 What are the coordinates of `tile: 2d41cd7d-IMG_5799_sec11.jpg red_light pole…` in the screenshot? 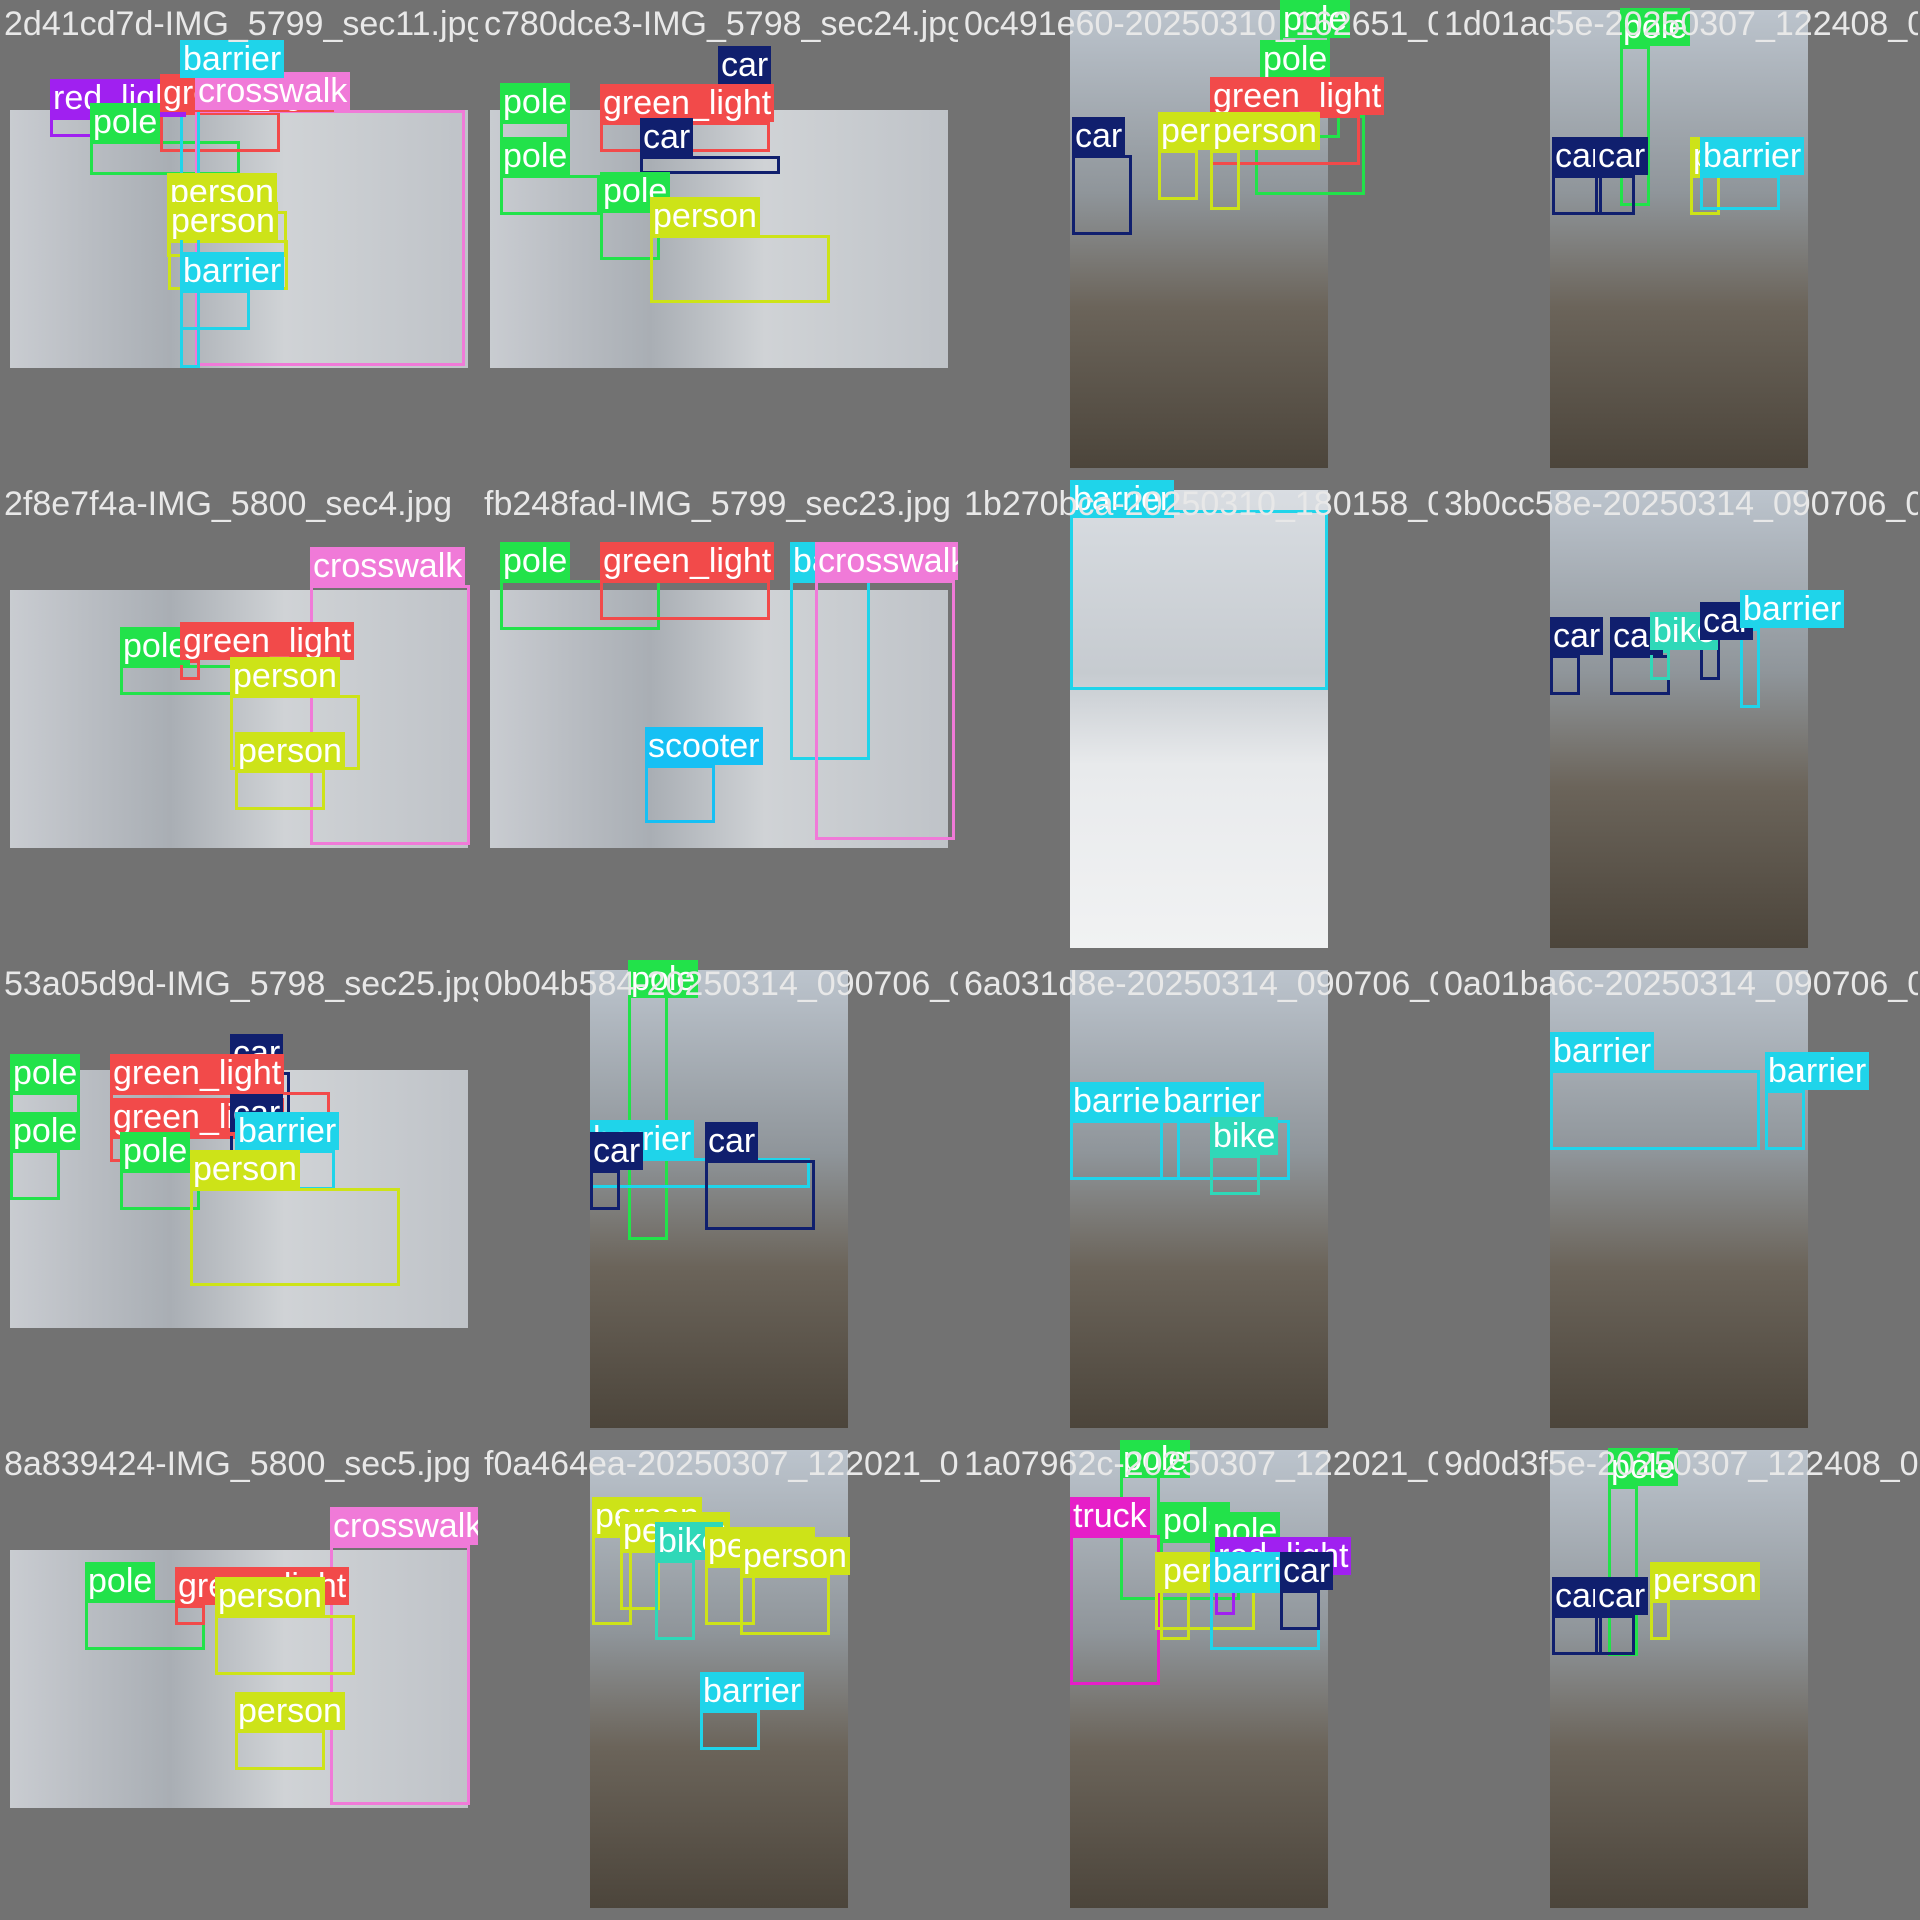 It's located at (239, 239).